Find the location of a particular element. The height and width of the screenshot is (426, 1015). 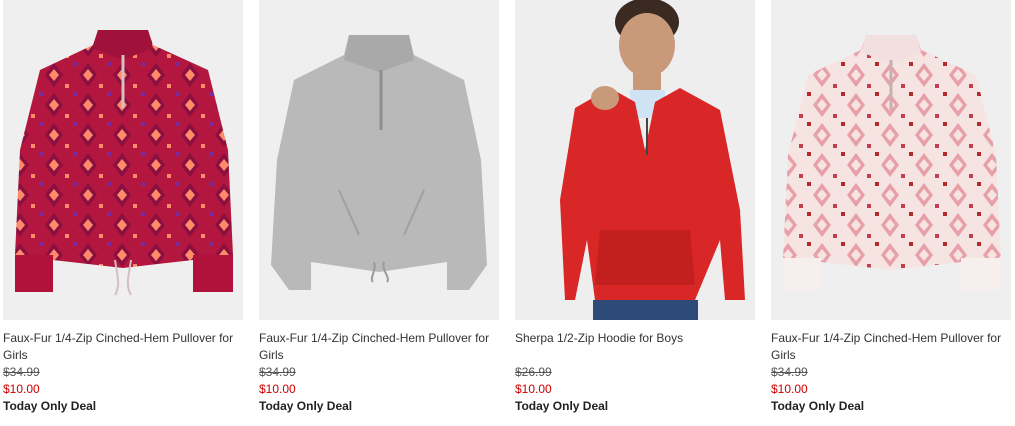

pink-patterned-pullover-image is located at coordinates (892, 162).